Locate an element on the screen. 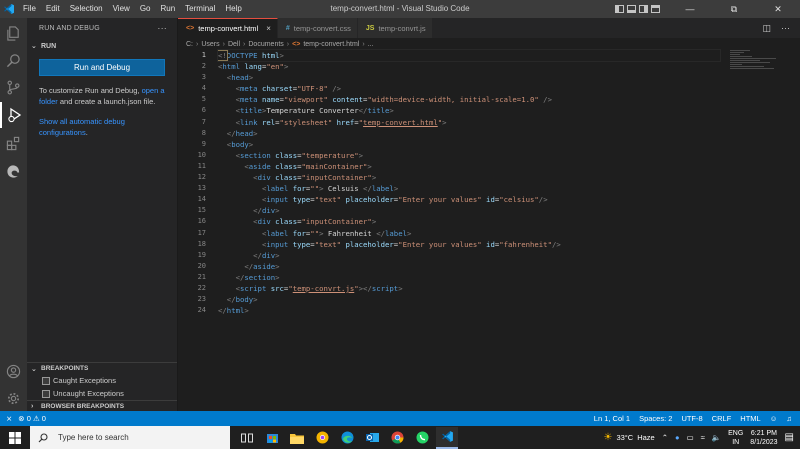 The image size is (800, 449). whatsapp-icon is located at coordinates (422, 438).